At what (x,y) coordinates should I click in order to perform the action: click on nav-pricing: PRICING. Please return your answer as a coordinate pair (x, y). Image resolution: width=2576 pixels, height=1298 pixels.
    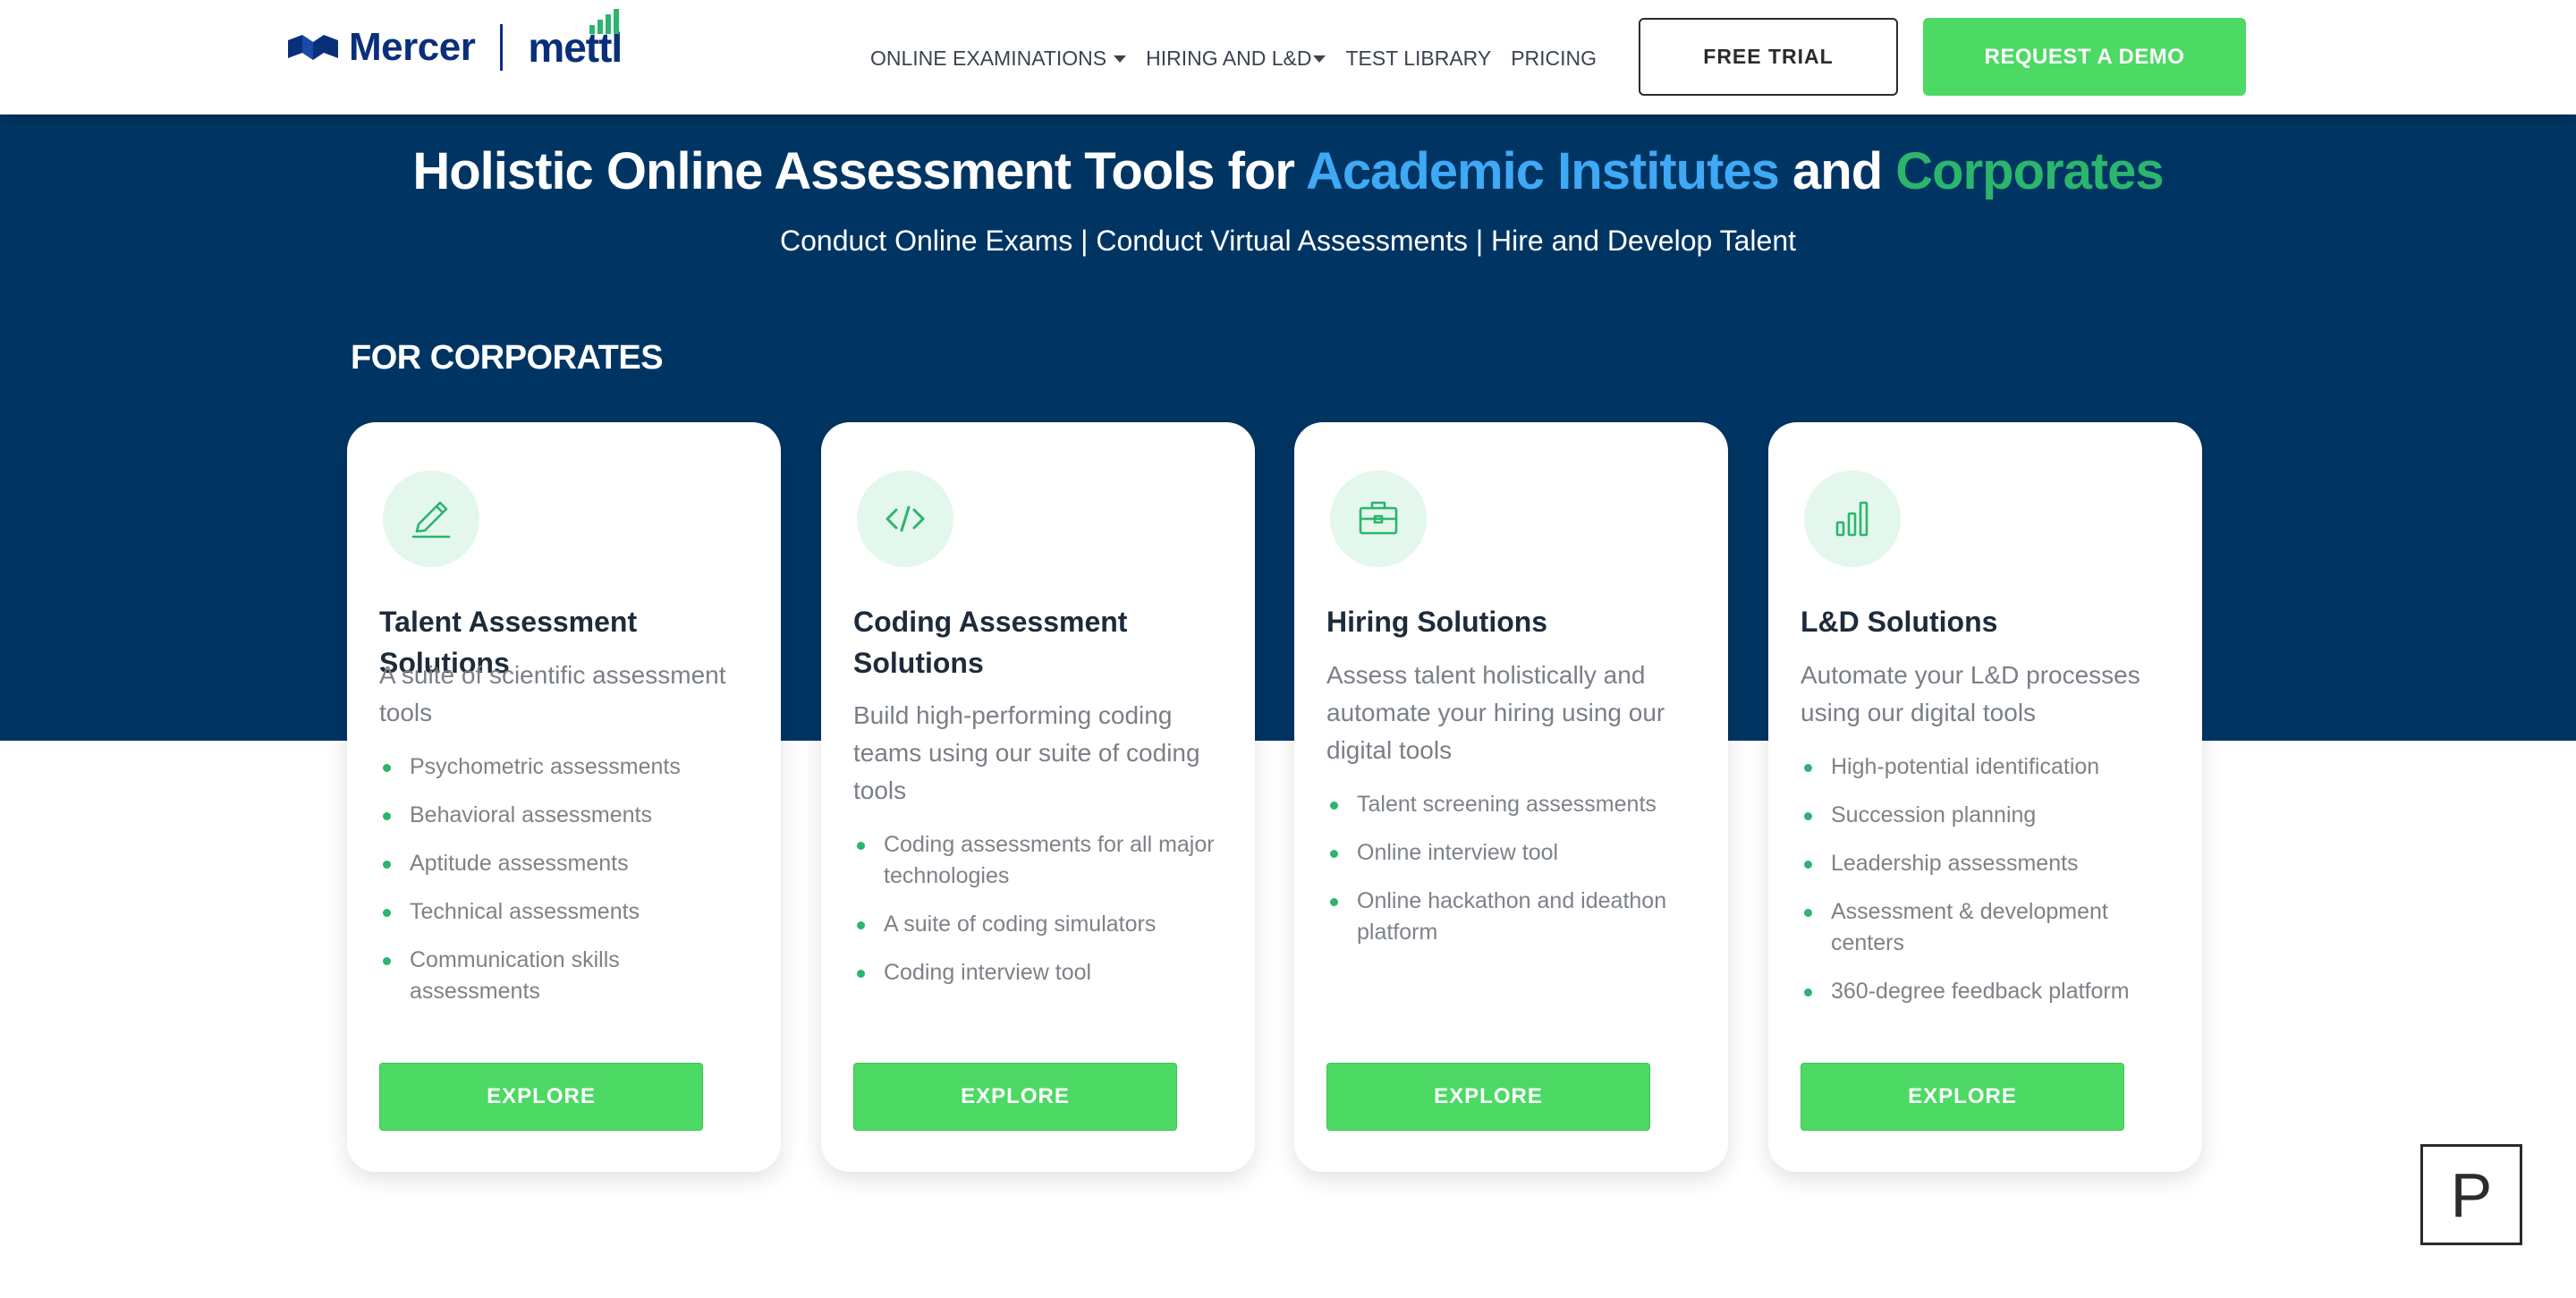
    Looking at the image, I should click on (1554, 59).